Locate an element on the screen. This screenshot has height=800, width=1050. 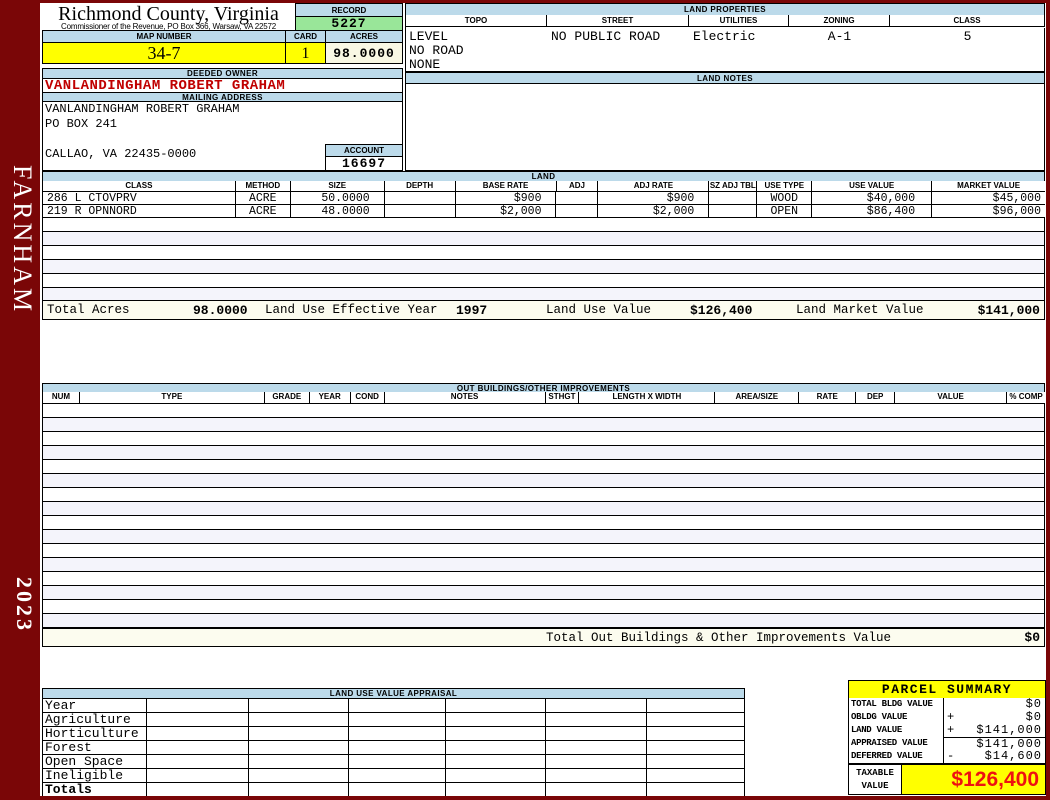
taxable-value-label: TAXABLE VALUE is located at coordinates (875, 779).